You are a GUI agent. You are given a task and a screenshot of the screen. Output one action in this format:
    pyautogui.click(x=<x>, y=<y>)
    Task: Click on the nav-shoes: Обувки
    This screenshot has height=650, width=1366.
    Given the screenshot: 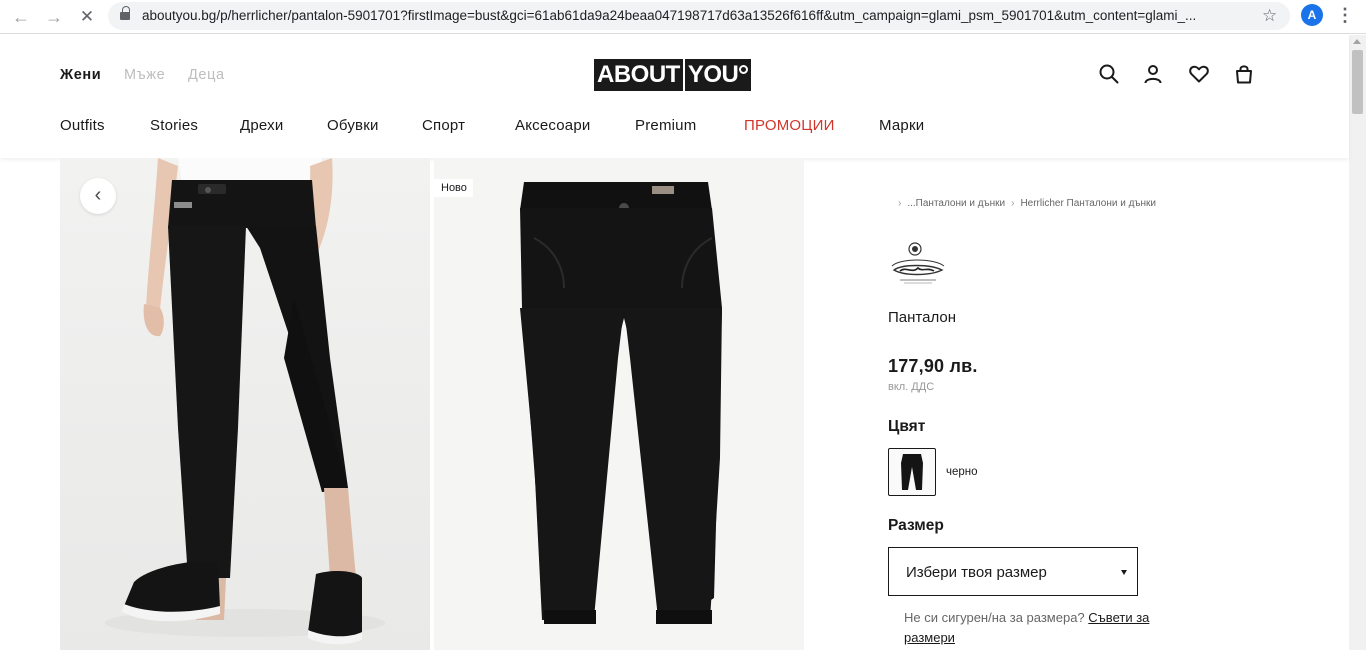 What is the action you would take?
    pyautogui.click(x=353, y=125)
    